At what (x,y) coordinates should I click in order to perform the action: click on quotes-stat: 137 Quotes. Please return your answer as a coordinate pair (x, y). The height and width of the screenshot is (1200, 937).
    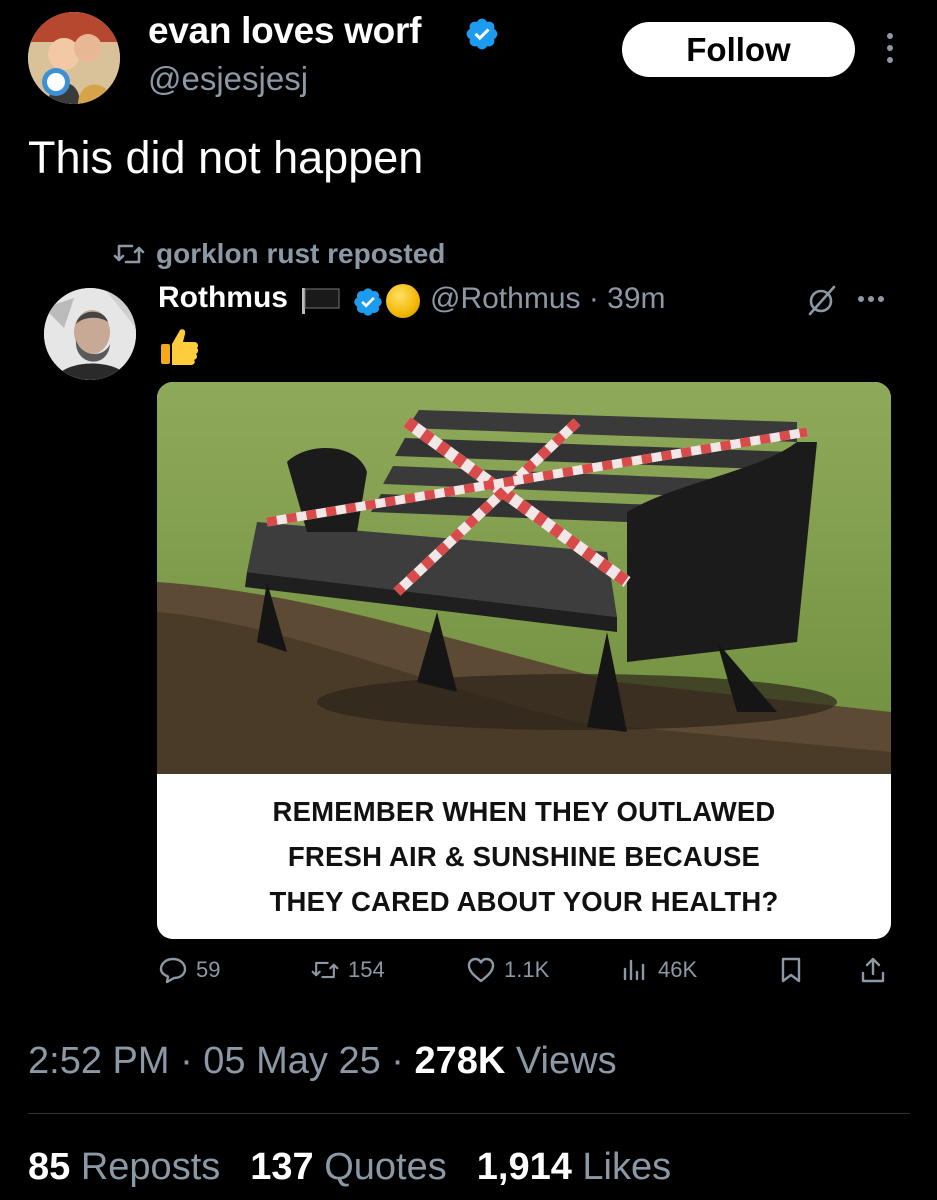
    Looking at the image, I should click on (348, 1167).